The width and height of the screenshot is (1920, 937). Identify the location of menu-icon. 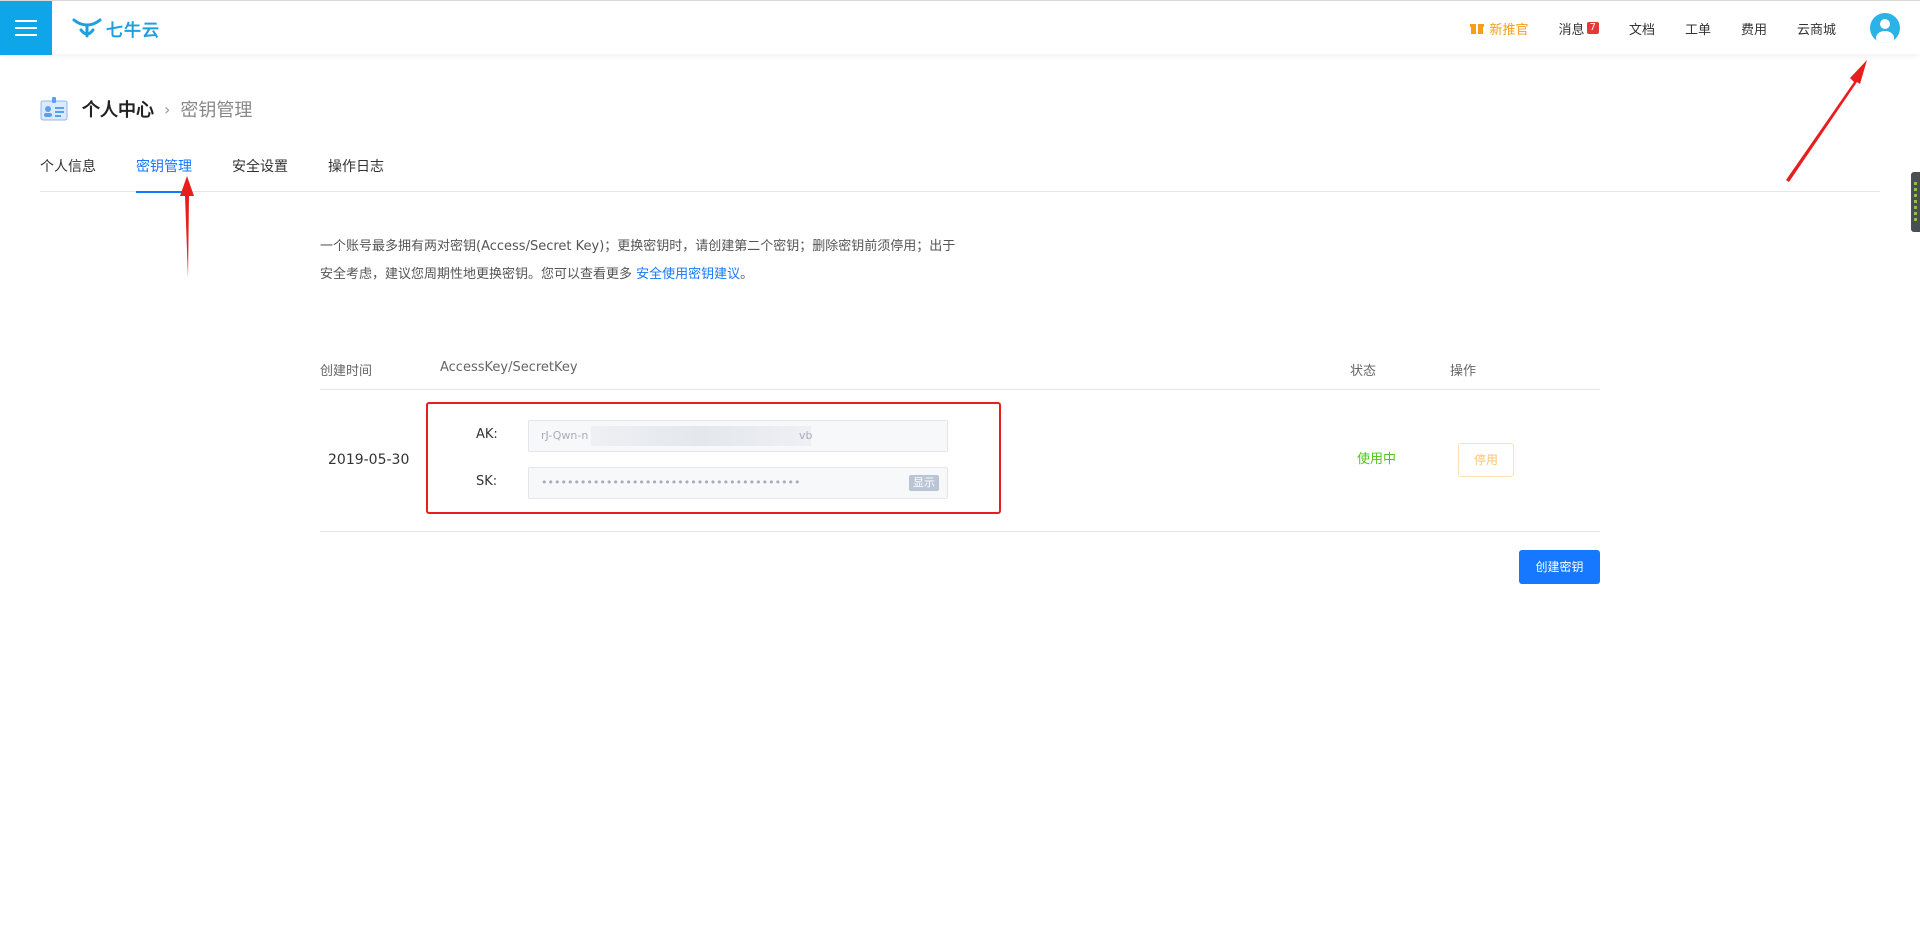
(26, 21).